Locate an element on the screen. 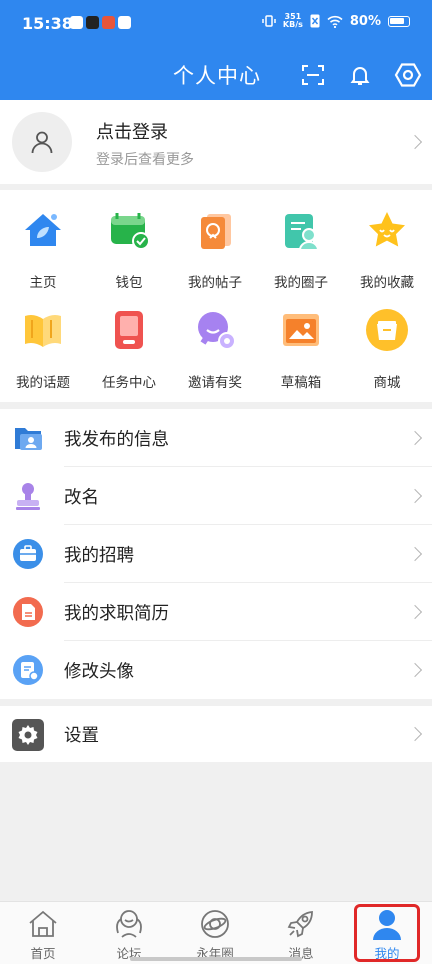  resume-icon is located at coordinates (28, 612).